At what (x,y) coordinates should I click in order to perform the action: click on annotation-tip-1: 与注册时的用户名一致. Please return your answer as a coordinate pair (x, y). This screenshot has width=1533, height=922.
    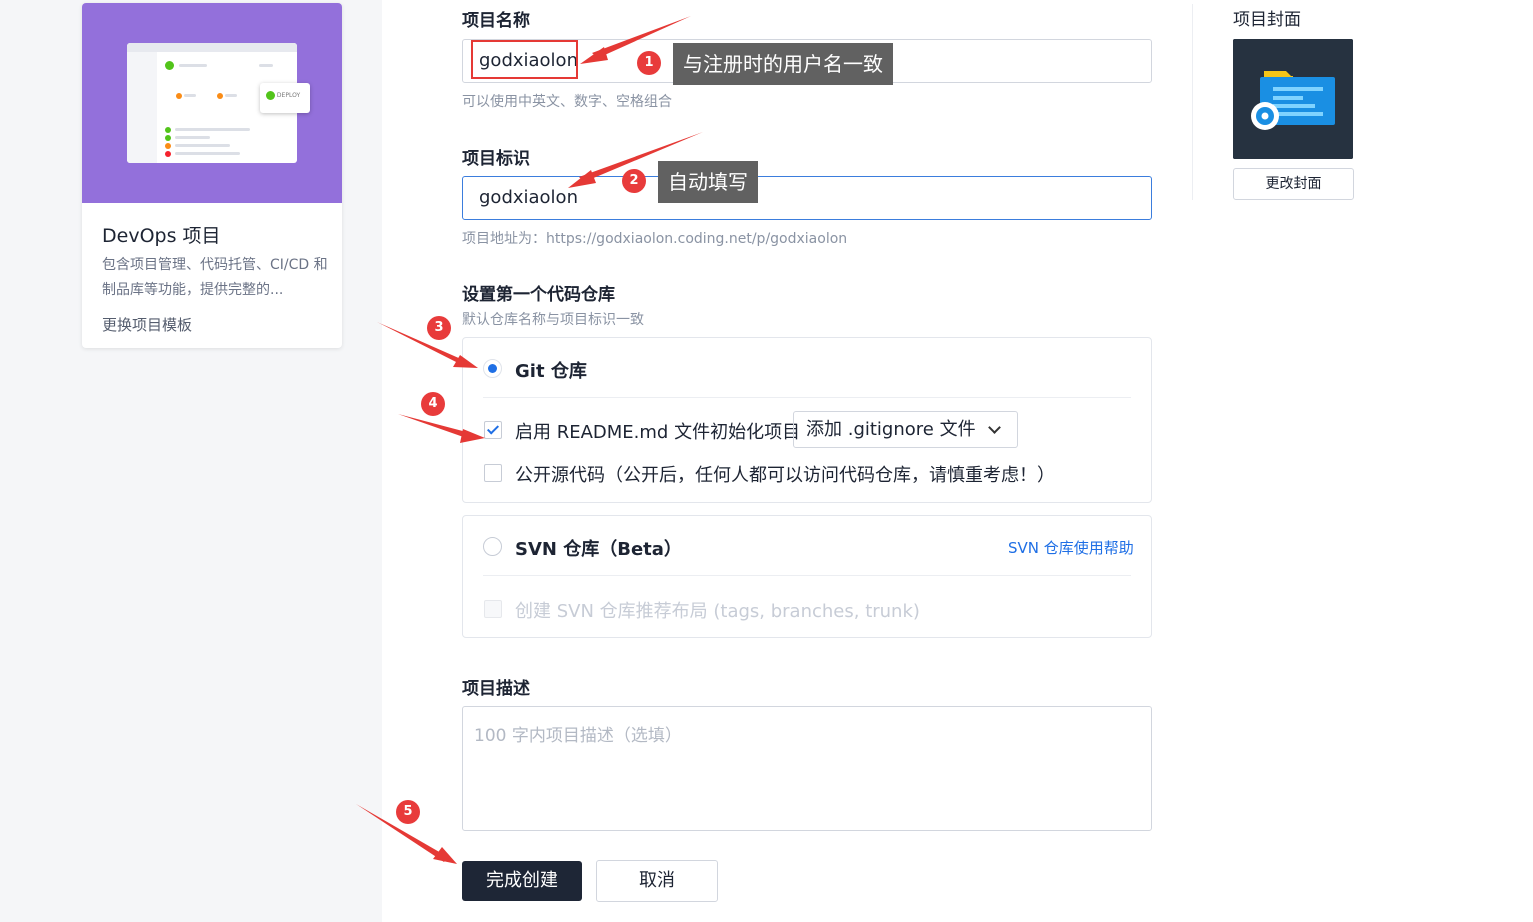
    Looking at the image, I should click on (783, 64).